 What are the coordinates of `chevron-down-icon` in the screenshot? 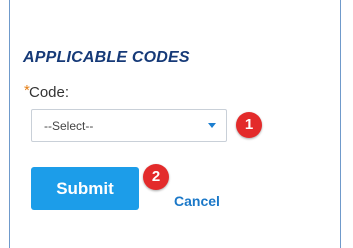 It's located at (212, 125).